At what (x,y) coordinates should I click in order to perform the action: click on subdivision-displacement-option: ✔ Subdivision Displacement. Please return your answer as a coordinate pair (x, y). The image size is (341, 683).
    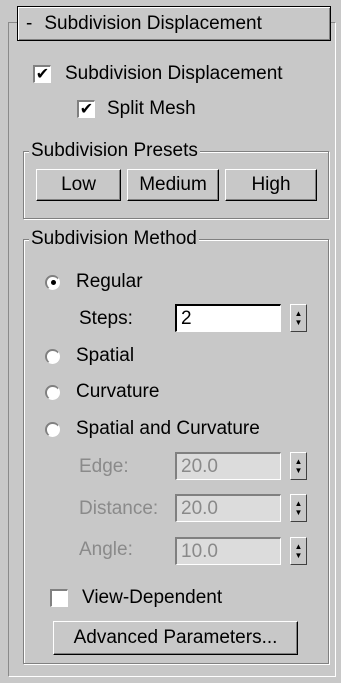
    Looking at the image, I should click on (158, 74).